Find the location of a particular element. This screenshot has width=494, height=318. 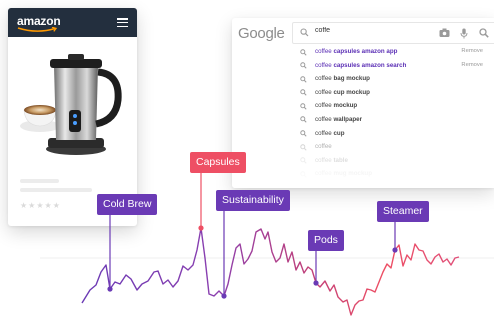

marker-pods is located at coordinates (316, 283).